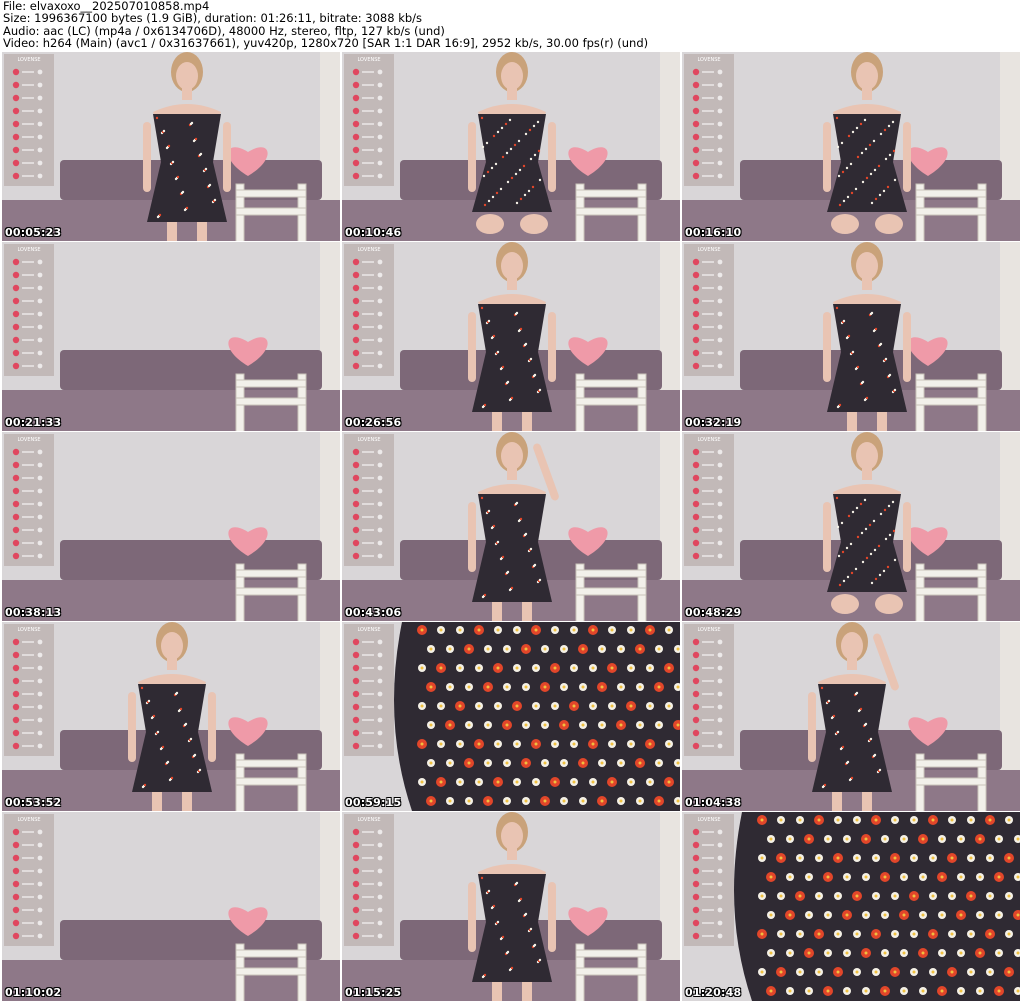 Image resolution: width=1024 pixels, height=1003 pixels. I want to click on thumbnail-timestamp: 00:48:29, so click(713, 612).